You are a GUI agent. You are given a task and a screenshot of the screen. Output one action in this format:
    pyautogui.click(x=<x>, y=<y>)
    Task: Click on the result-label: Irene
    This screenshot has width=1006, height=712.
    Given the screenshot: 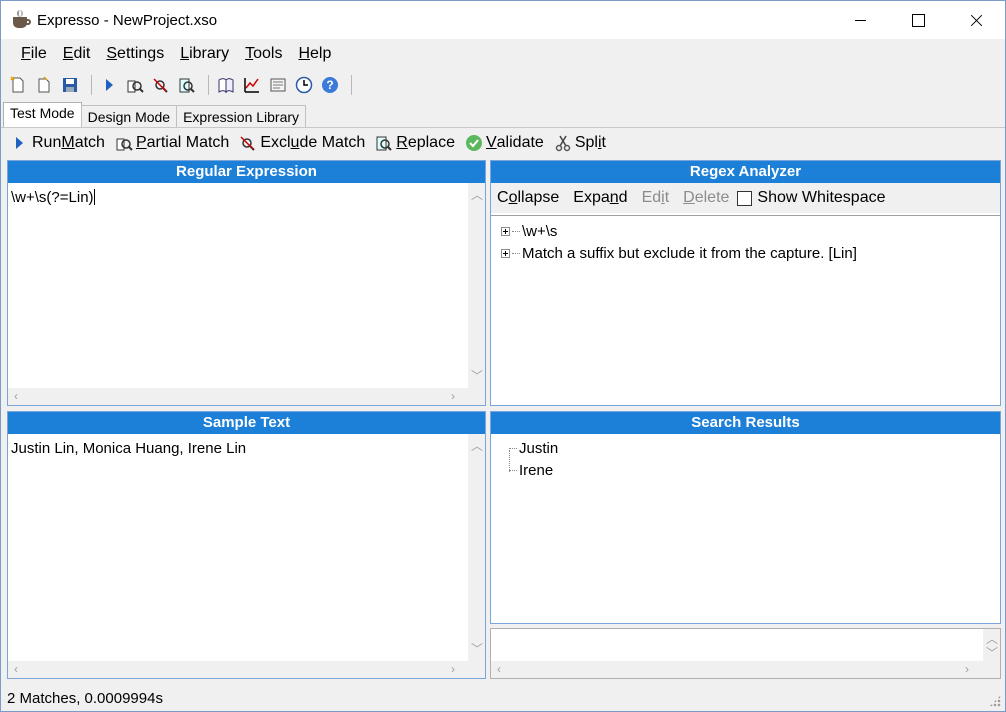 What is the action you would take?
    pyautogui.click(x=536, y=470)
    